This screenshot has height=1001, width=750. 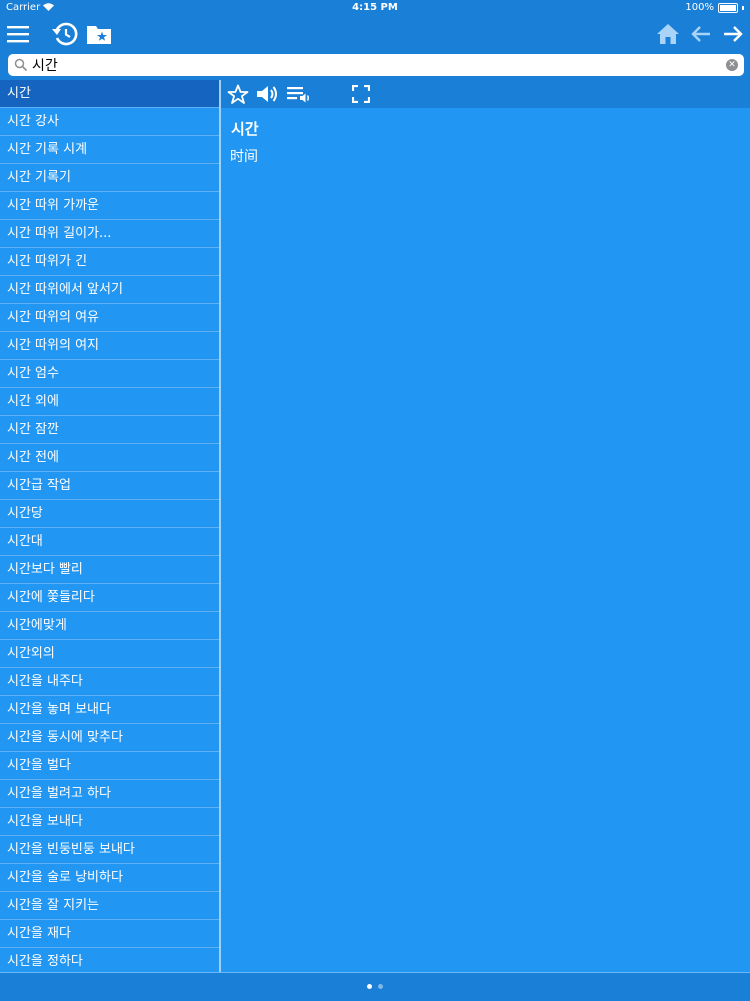 I want to click on list-item: 시간 외에, so click(x=109, y=402).